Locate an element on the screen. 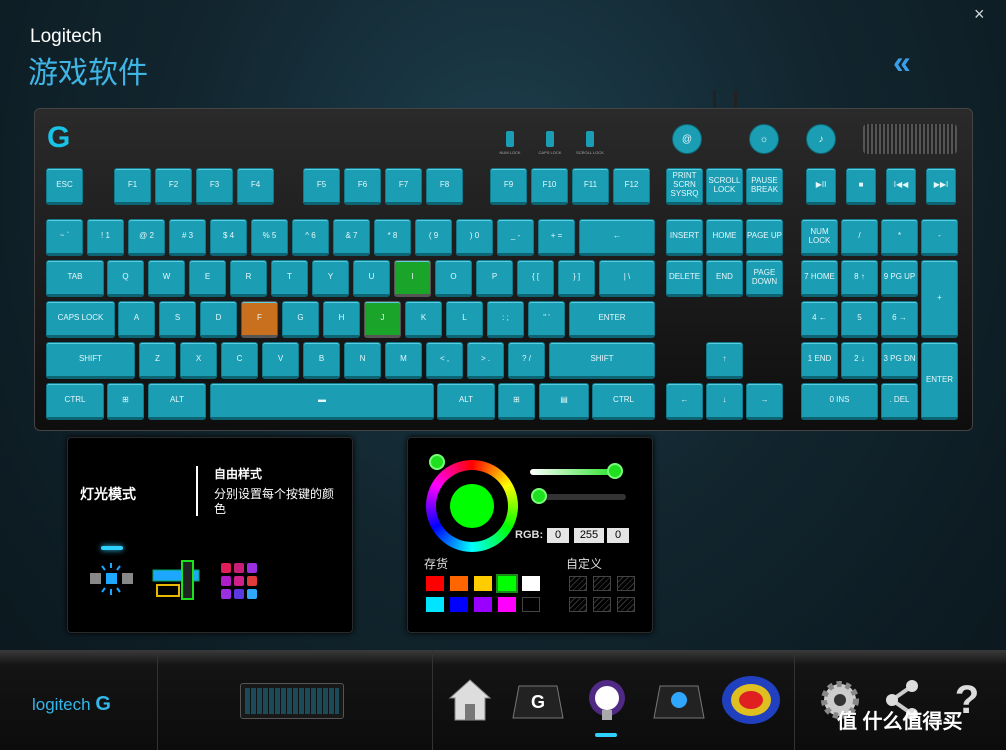 The image size is (1006, 750). key--: _ - is located at coordinates (515, 237).